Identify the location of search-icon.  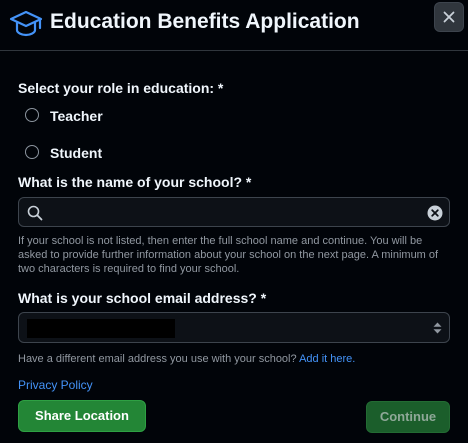
(35, 213).